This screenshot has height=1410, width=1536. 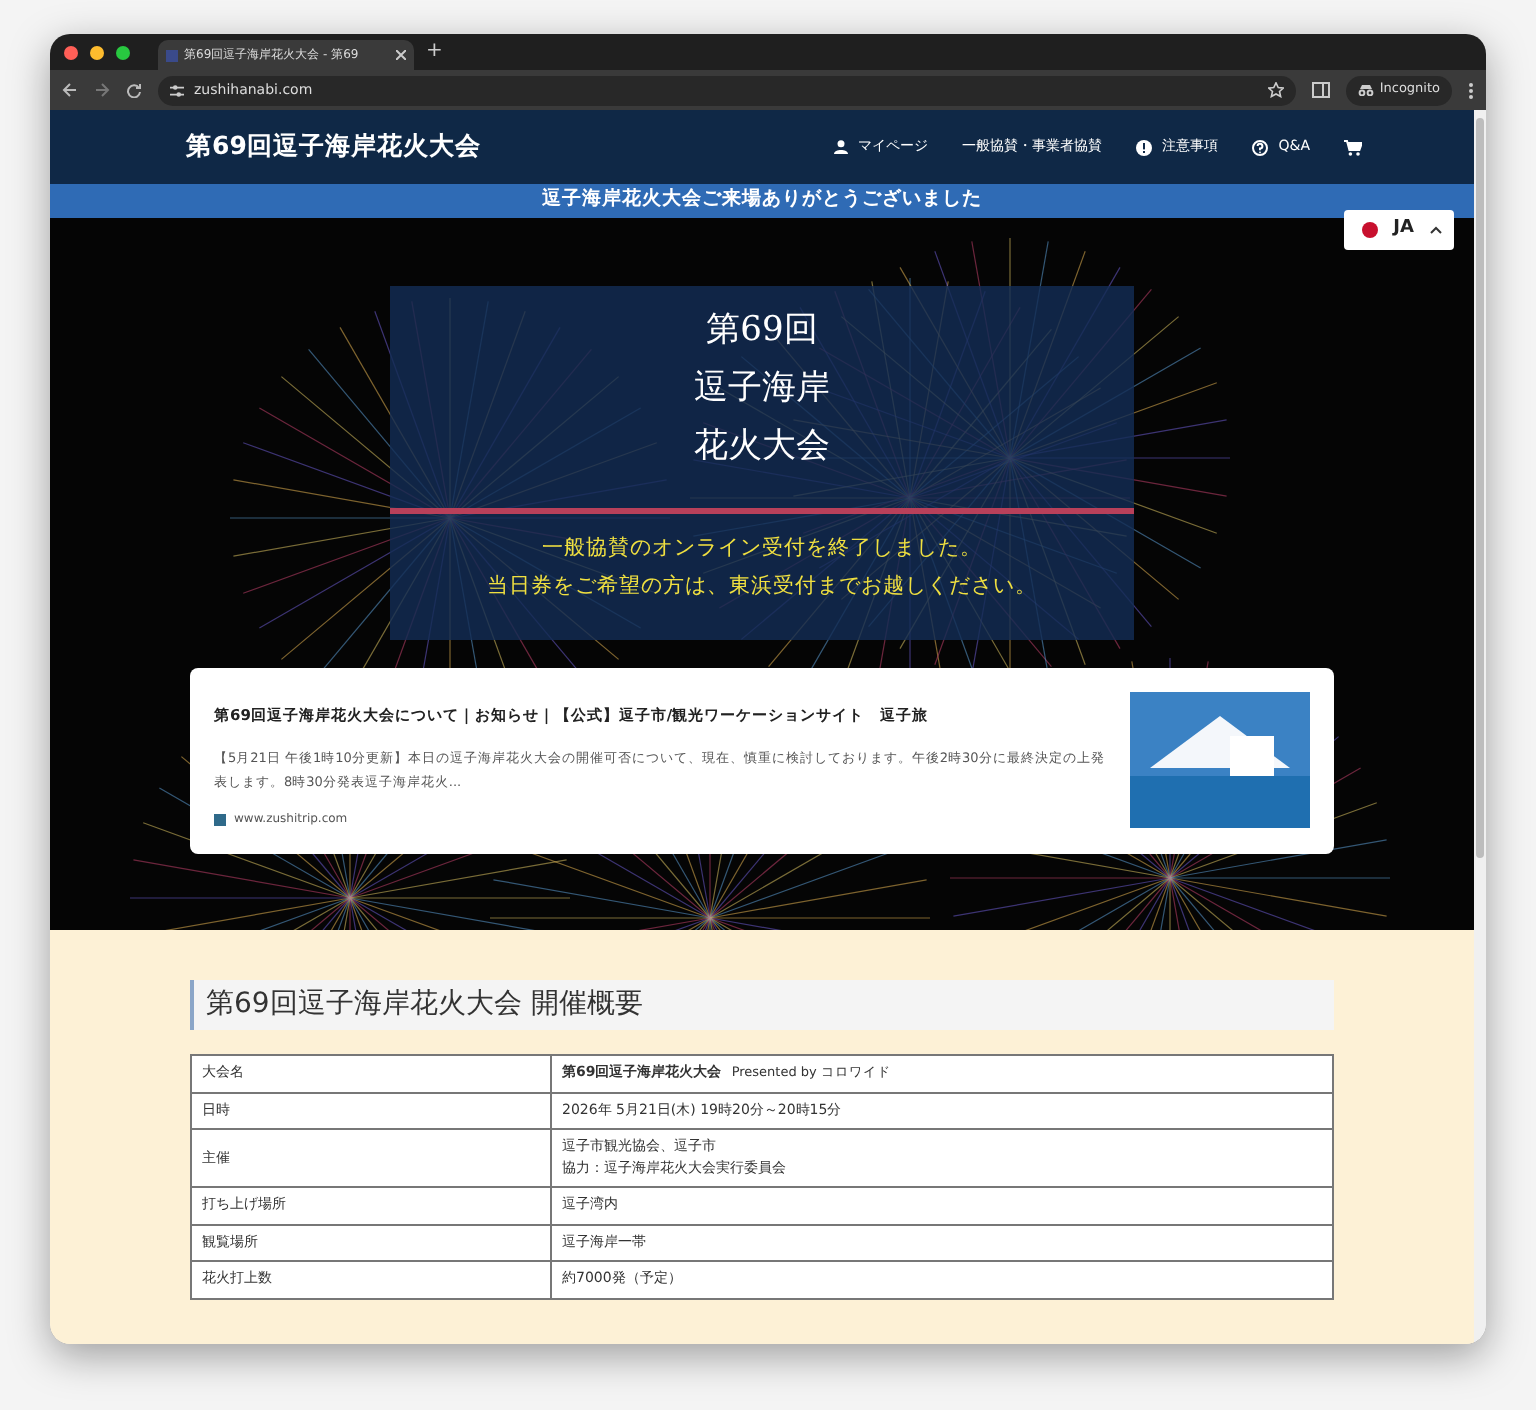 What do you see at coordinates (333, 147) in the screenshot?
I see `site-title: 第69回逗子海岸花火大会` at bounding box center [333, 147].